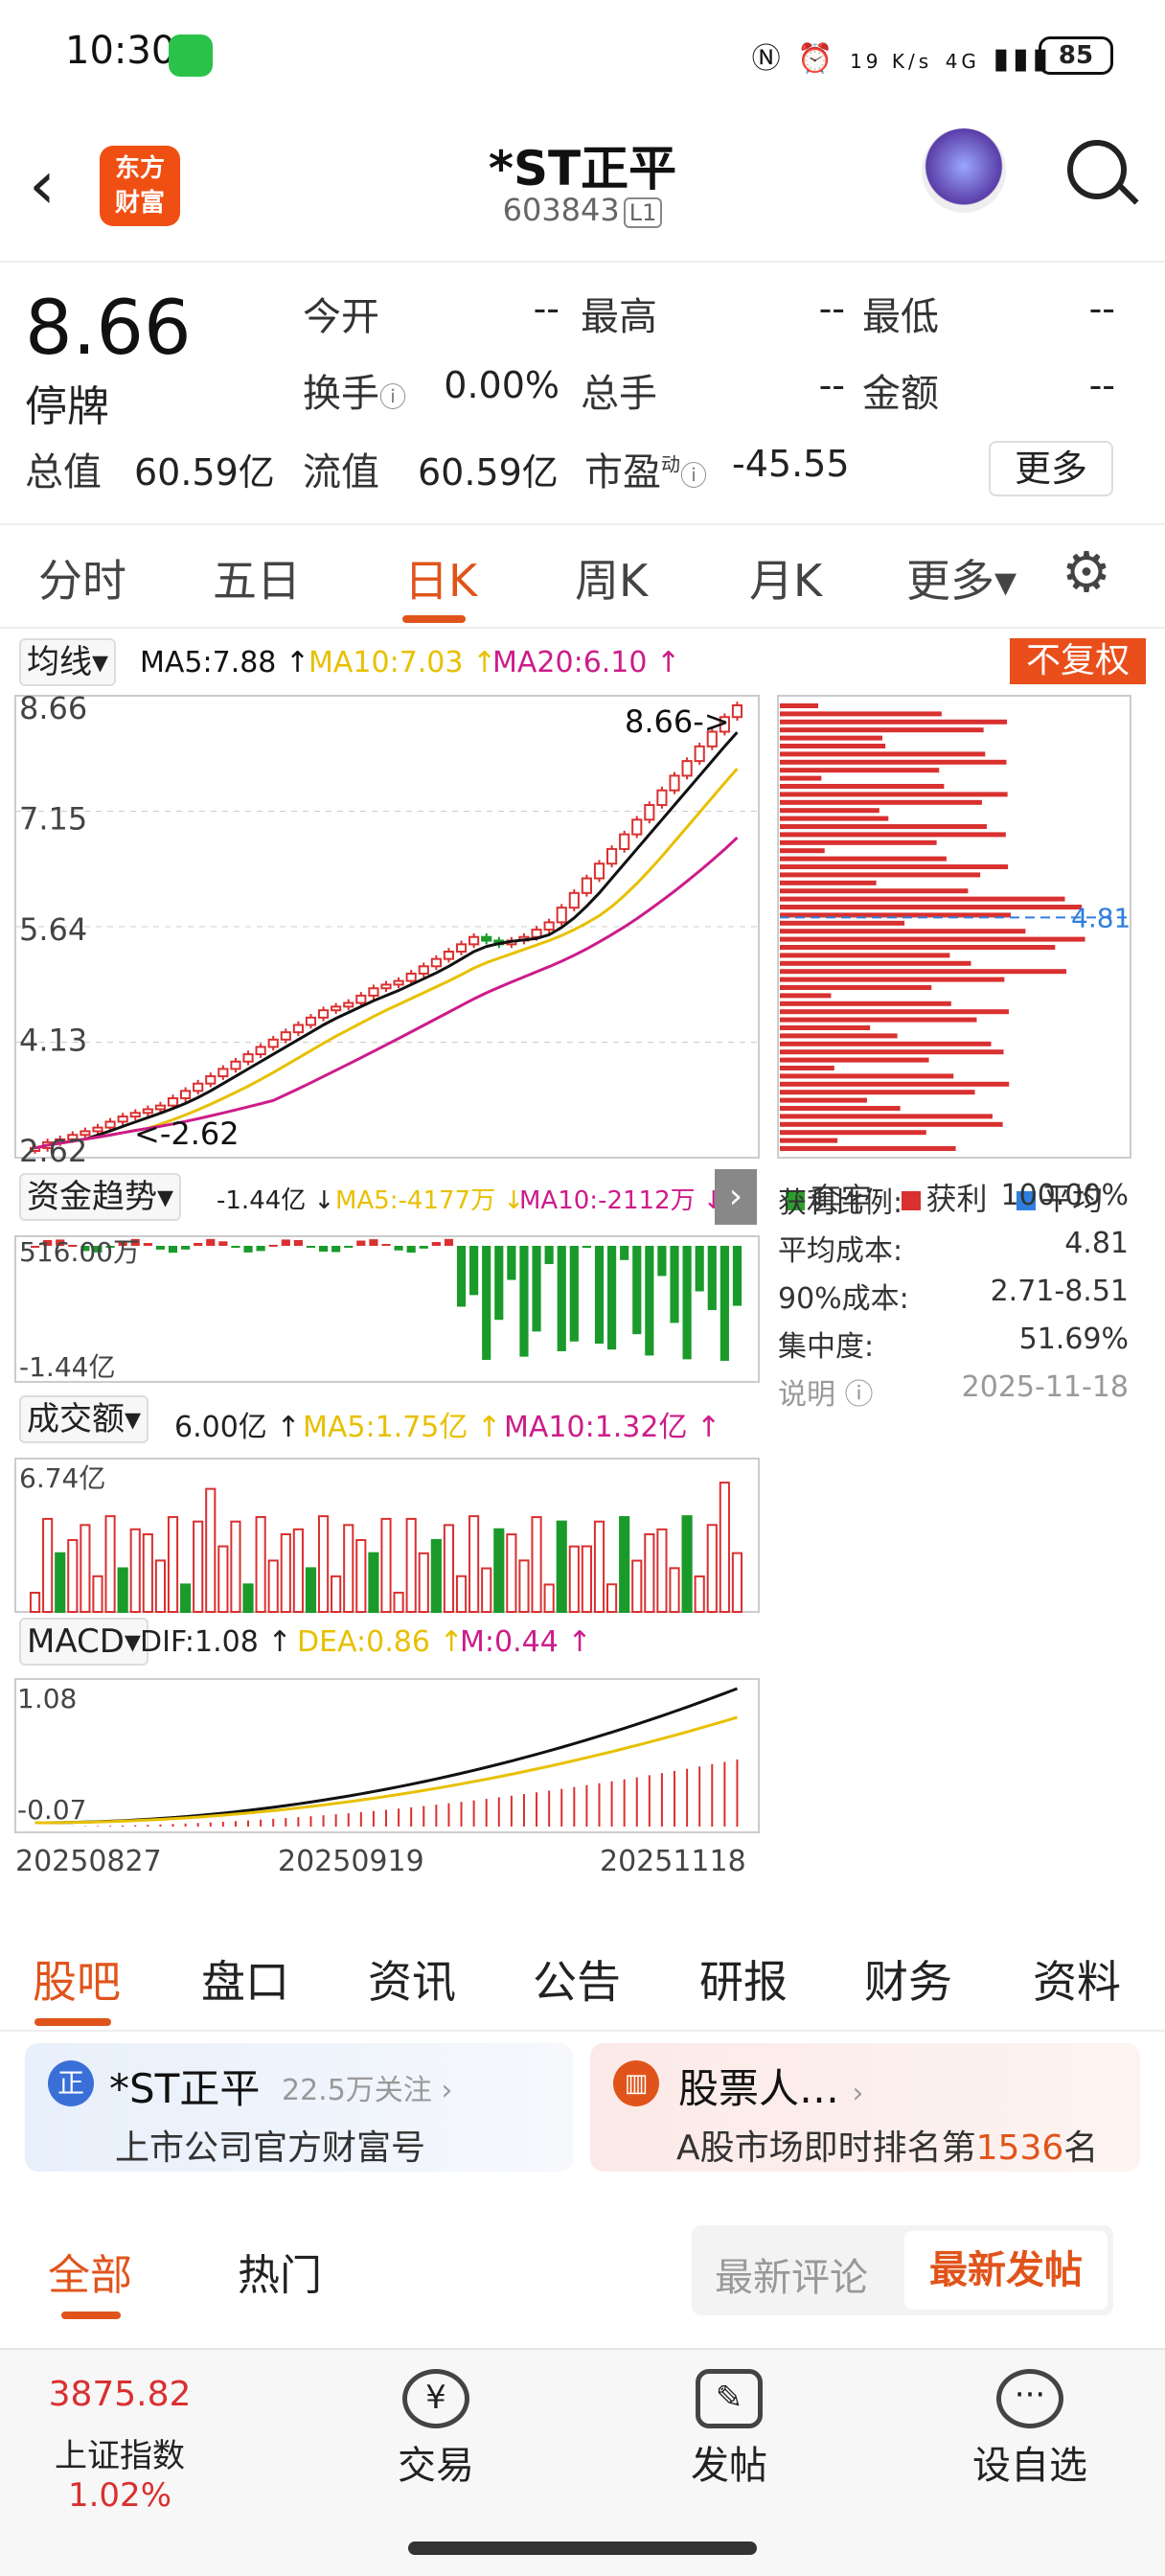 Image resolution: width=1165 pixels, height=2576 pixels. Describe the element at coordinates (582, 188) in the screenshot. I see `stock-header: ‹ 东方 财富 *ST正平 603843 L1` at that location.